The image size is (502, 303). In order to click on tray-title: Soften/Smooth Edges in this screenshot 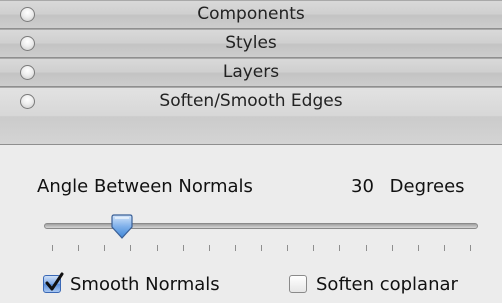, I will do `click(251, 101)`.